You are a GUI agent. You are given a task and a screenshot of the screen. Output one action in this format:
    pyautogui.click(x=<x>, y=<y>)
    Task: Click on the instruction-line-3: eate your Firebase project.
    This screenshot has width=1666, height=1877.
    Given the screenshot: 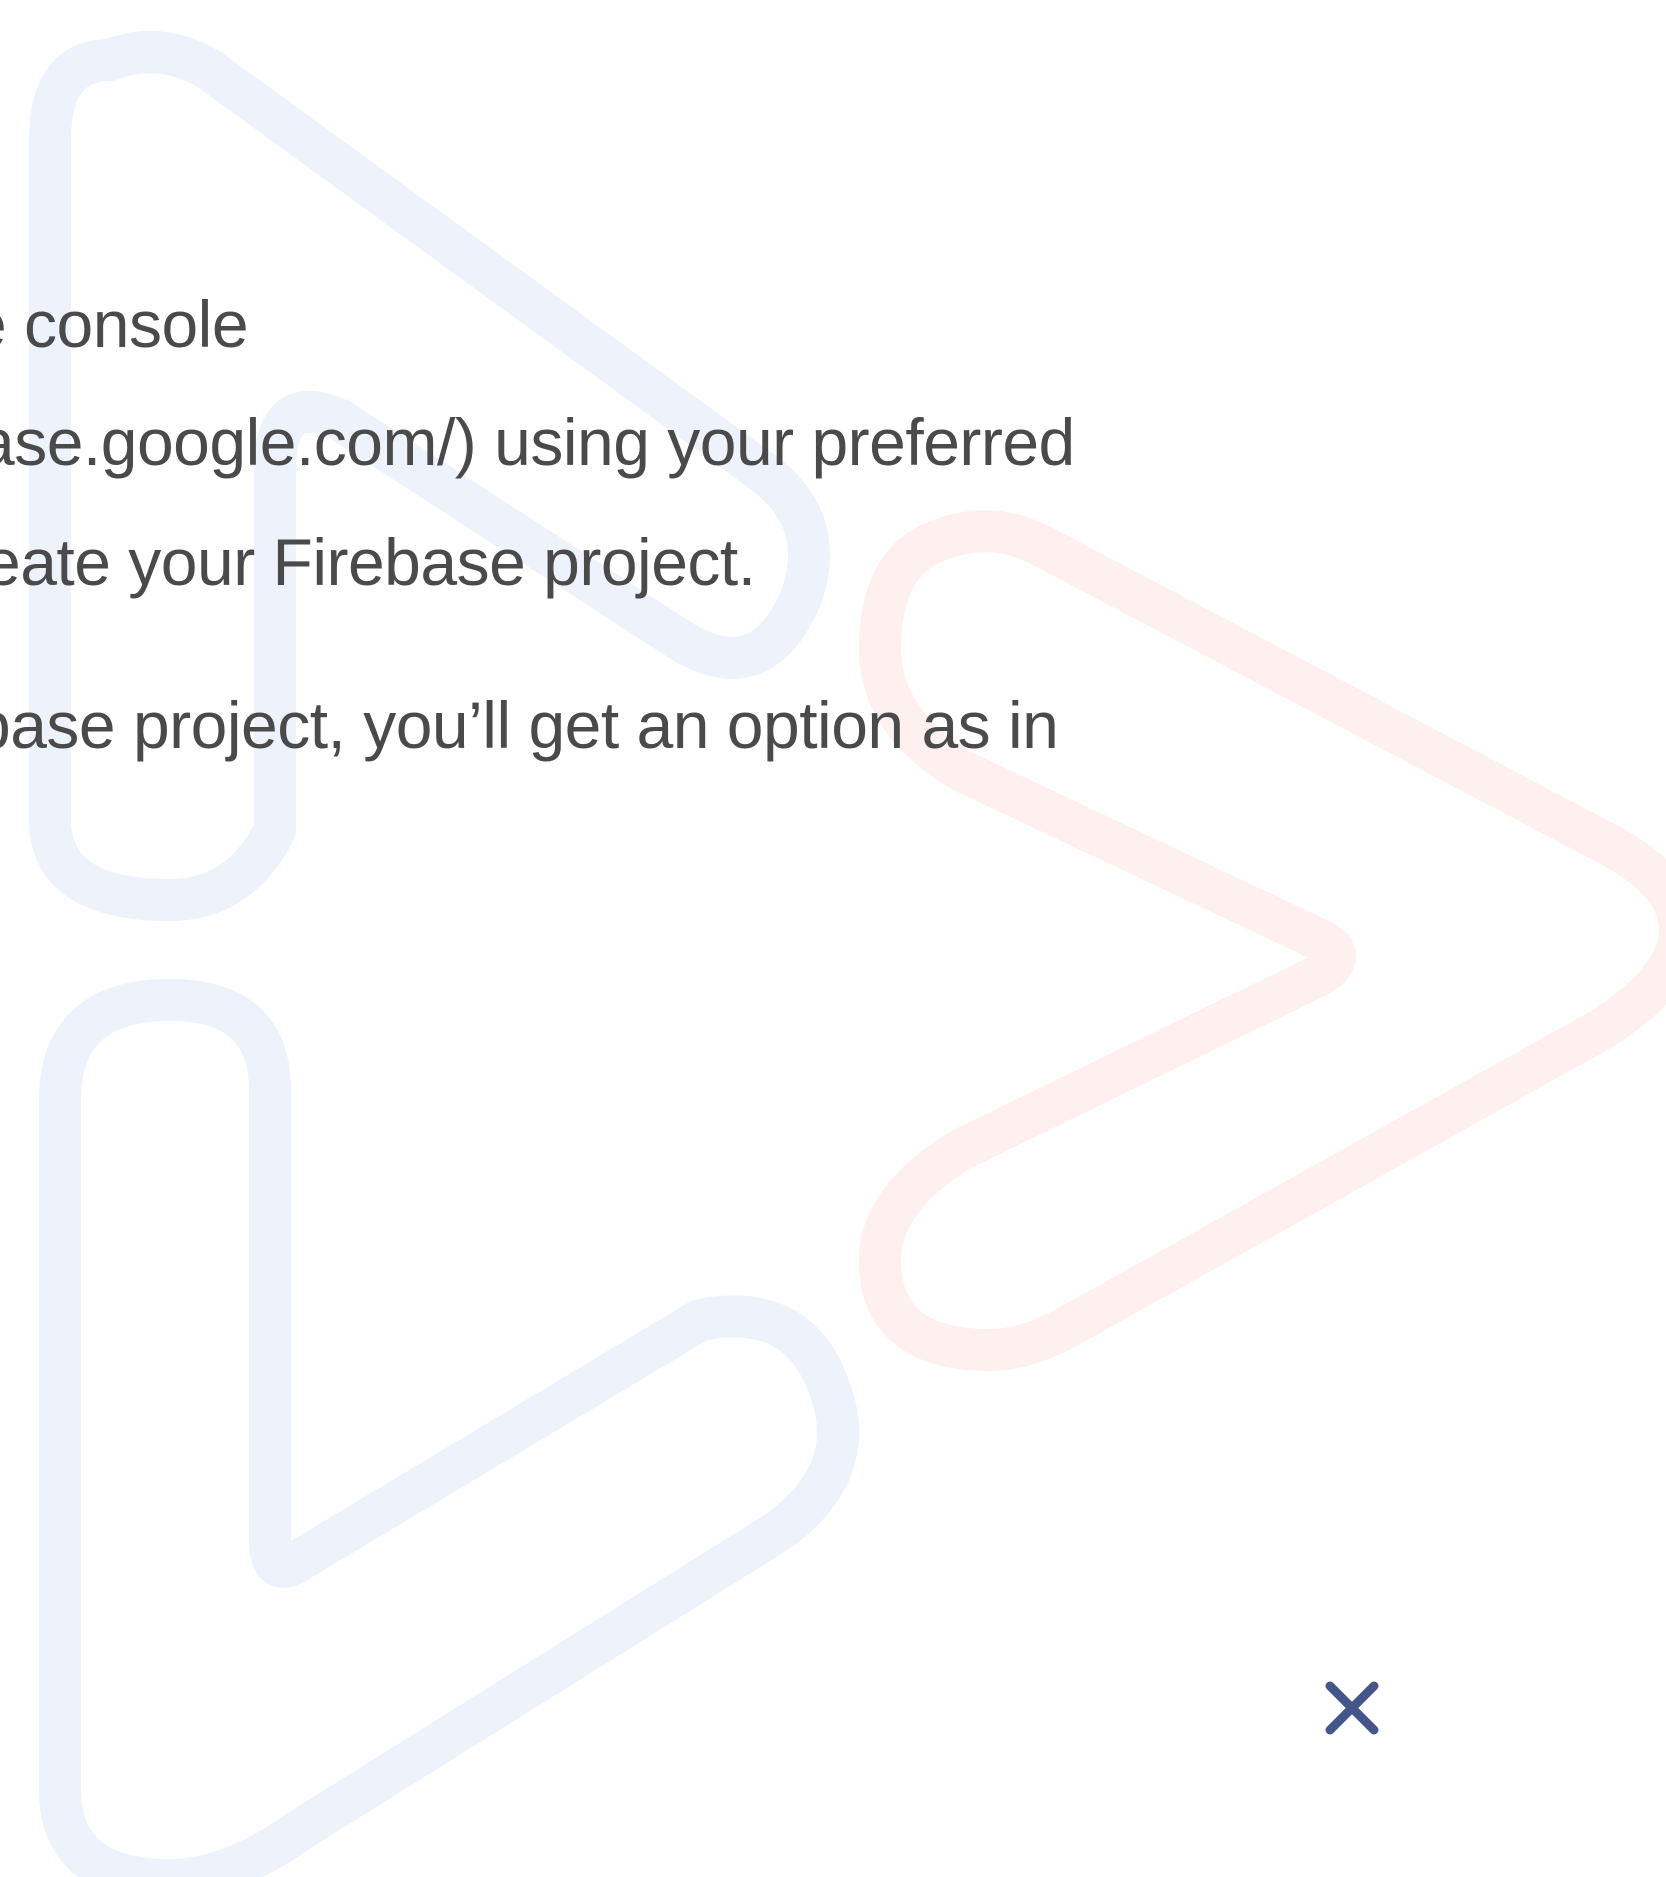 What is the action you would take?
    pyautogui.click(x=378, y=562)
    